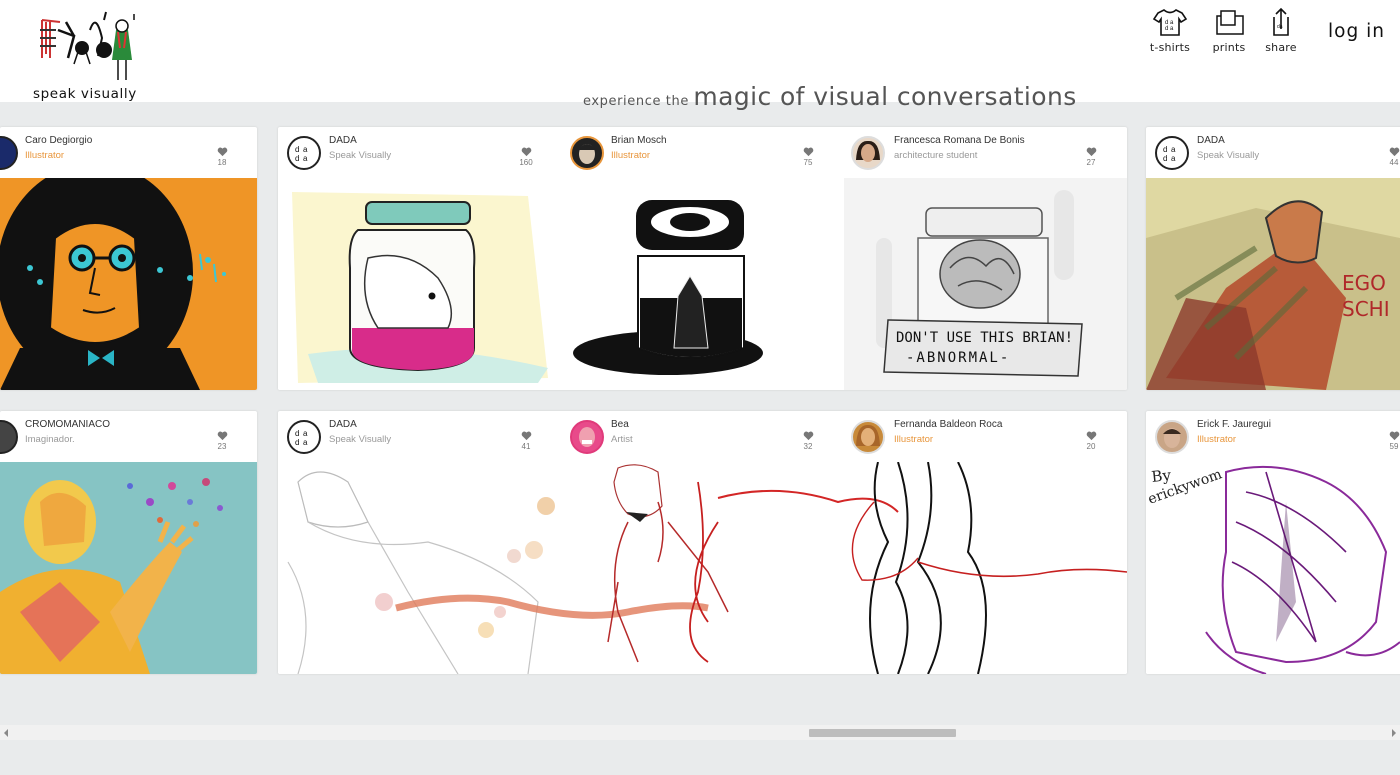 Image resolution: width=1400 pixels, height=775 pixels. What do you see at coordinates (885, 96) in the screenshot?
I see `tagline-big: magic of visual conversations` at bounding box center [885, 96].